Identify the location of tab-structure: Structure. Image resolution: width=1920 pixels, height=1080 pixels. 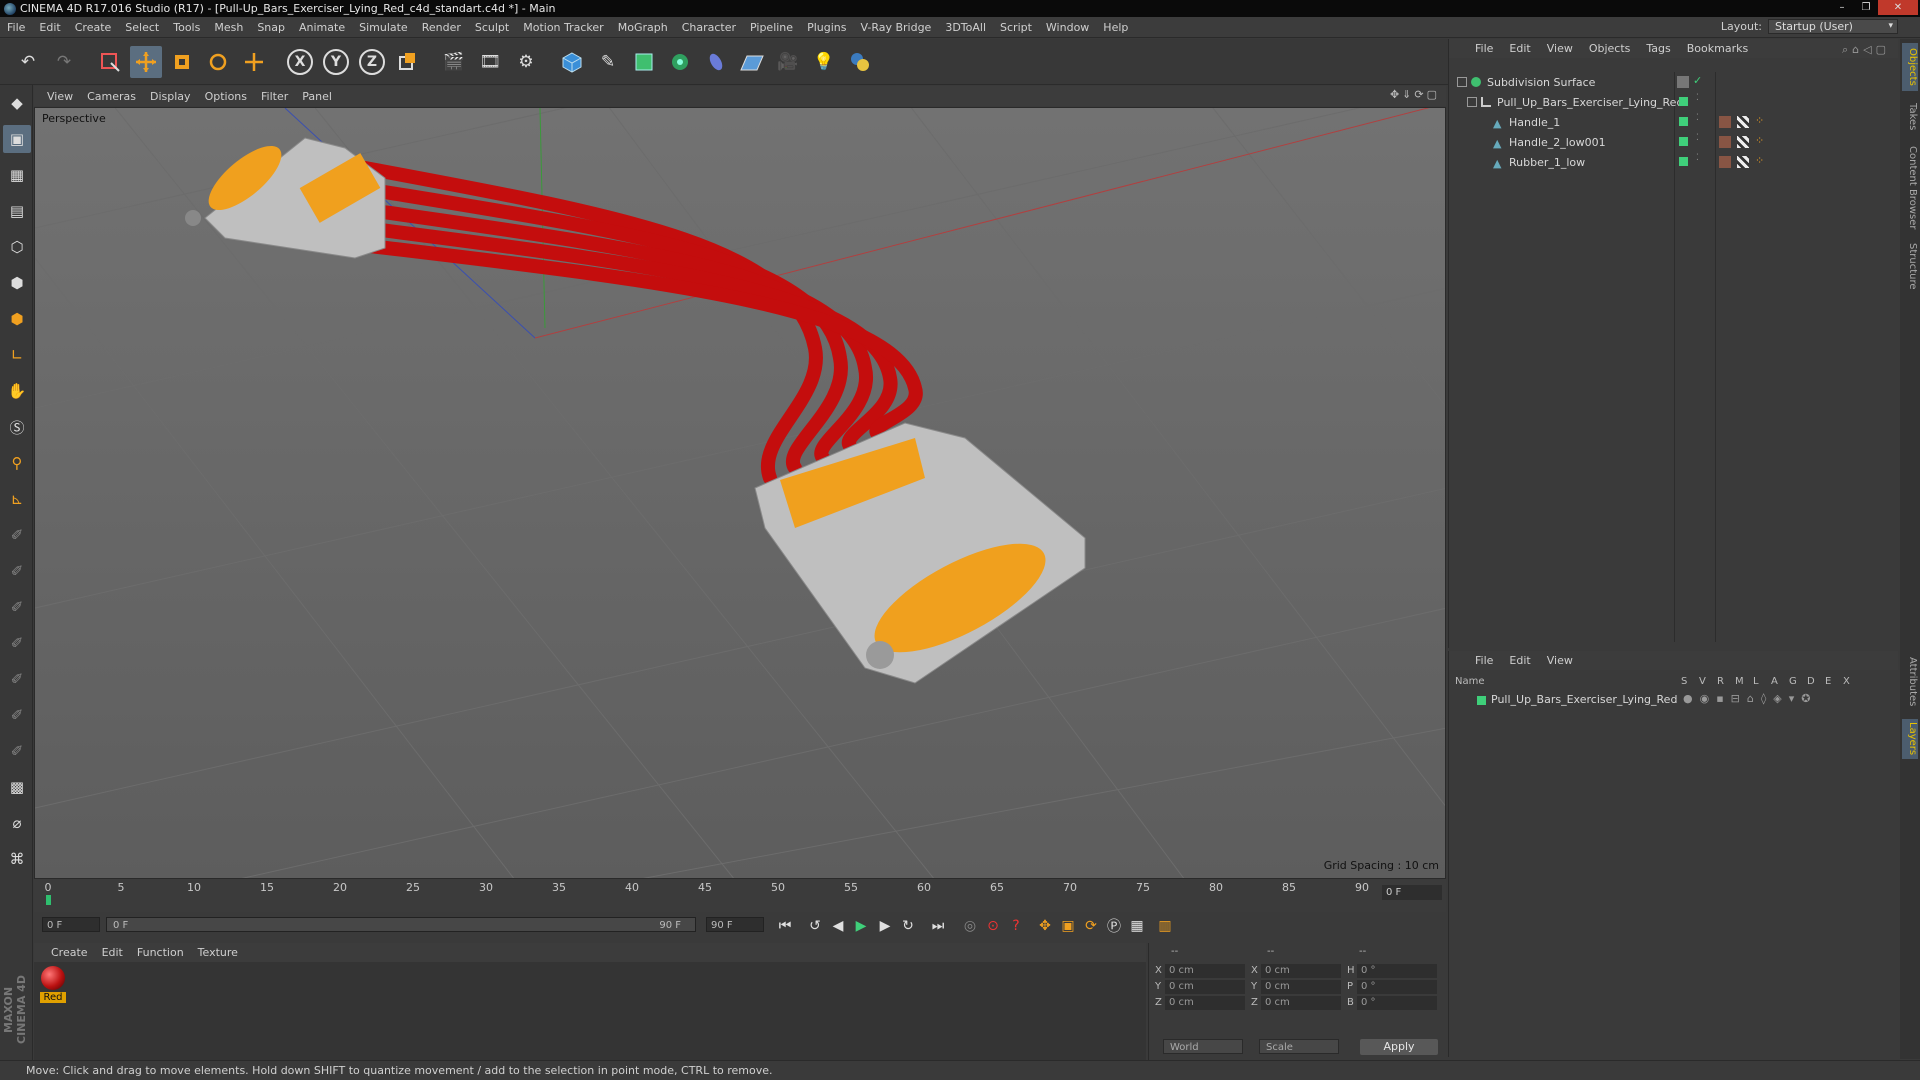
(1910, 266).